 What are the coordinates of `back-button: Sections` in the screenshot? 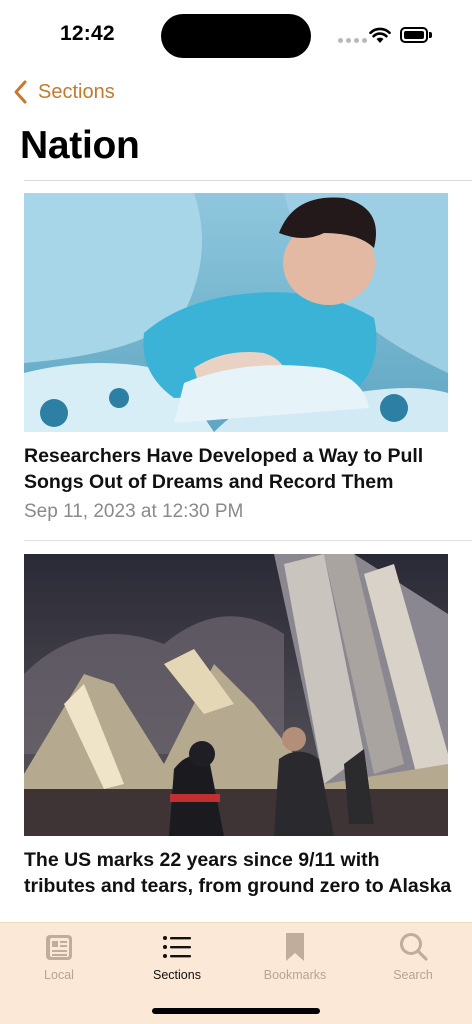 It's located at (61, 92).